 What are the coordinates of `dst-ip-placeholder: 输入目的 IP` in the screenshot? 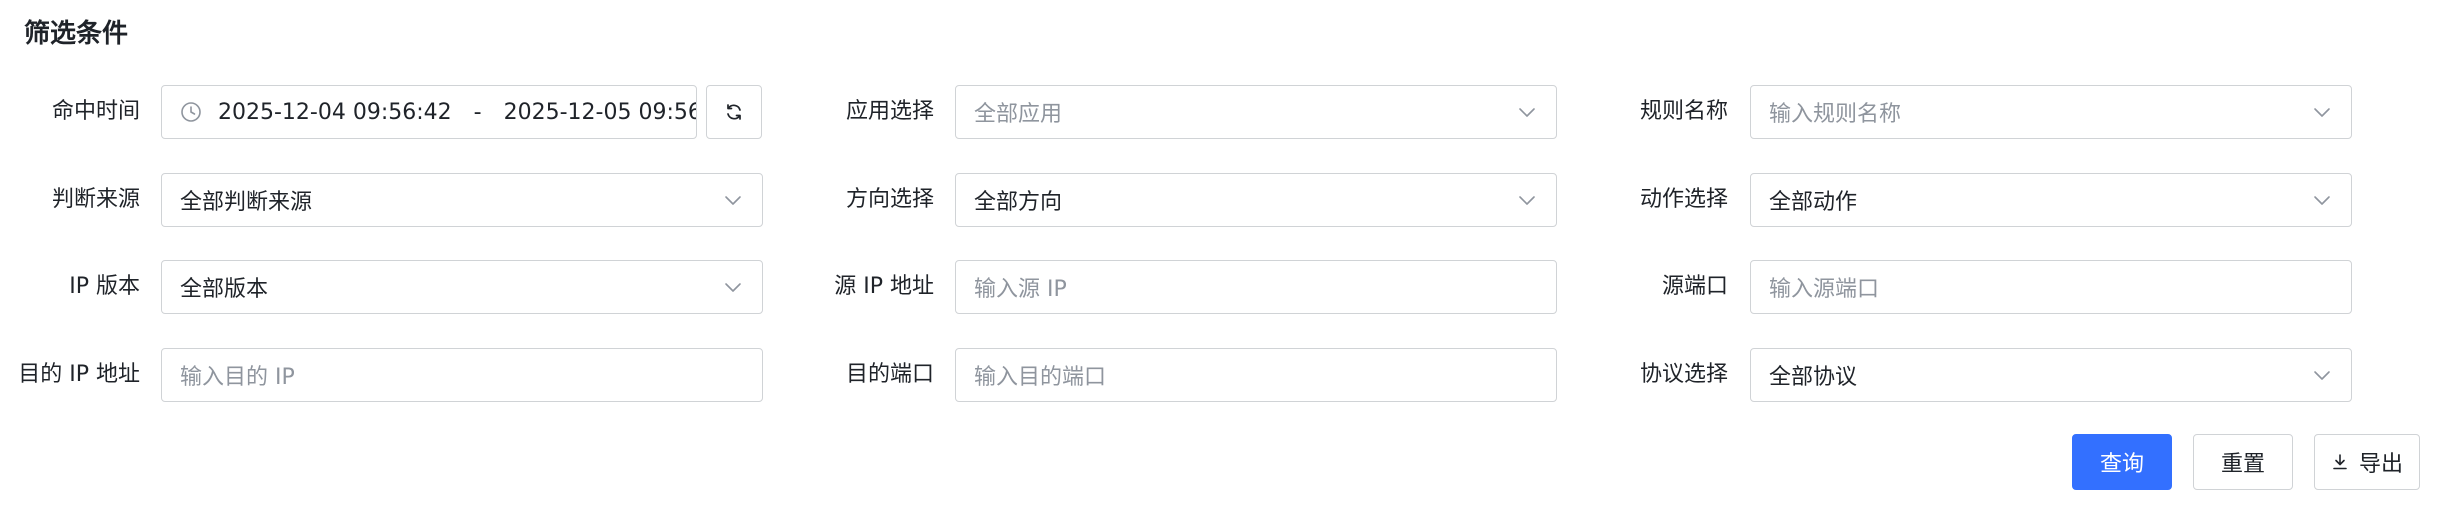 It's located at (237, 377).